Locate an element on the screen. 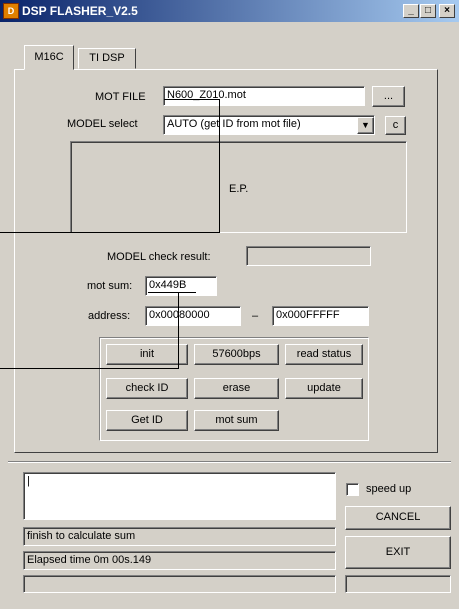  callout-line-mot-sum-horizontal is located at coordinates (89, 368).